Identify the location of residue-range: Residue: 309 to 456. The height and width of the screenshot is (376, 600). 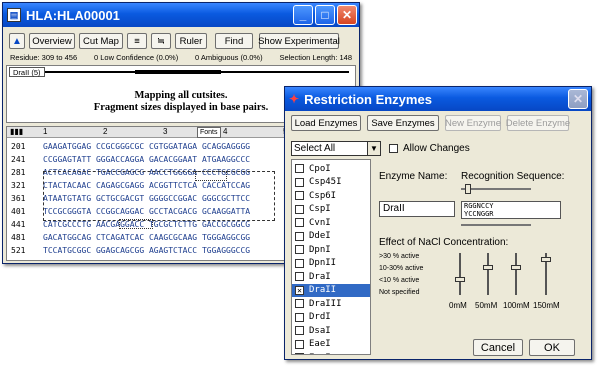
(44, 57).